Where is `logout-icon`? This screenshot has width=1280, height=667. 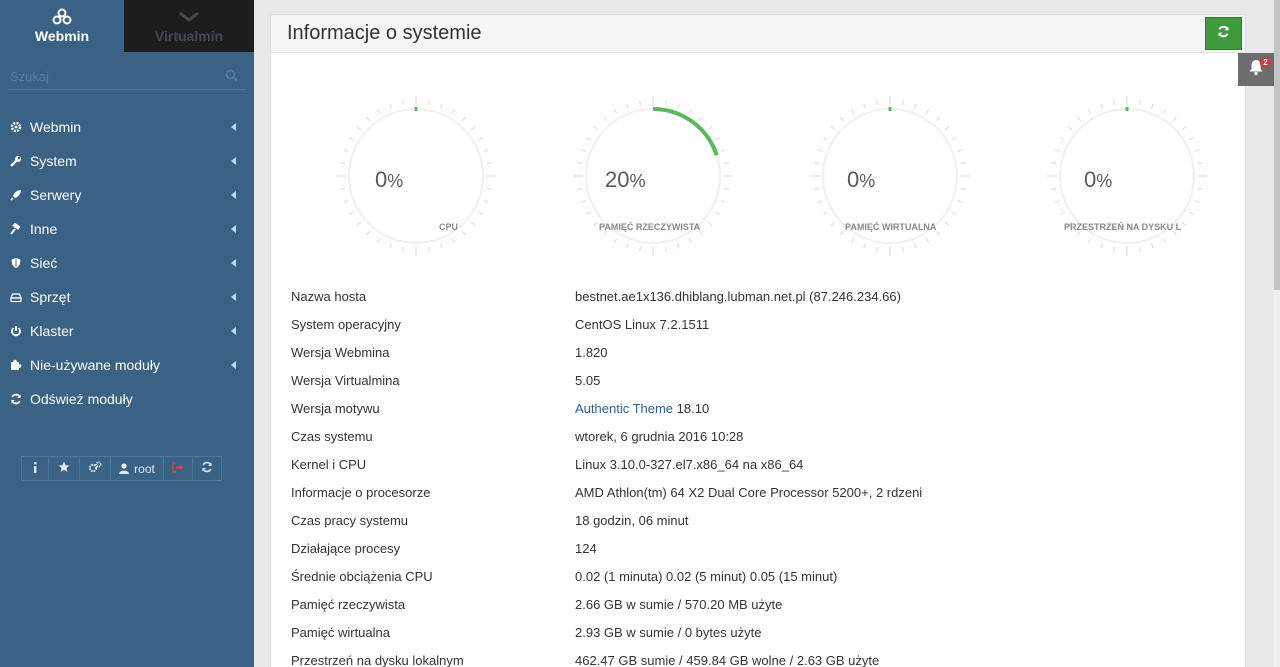
logout-icon is located at coordinates (178, 468).